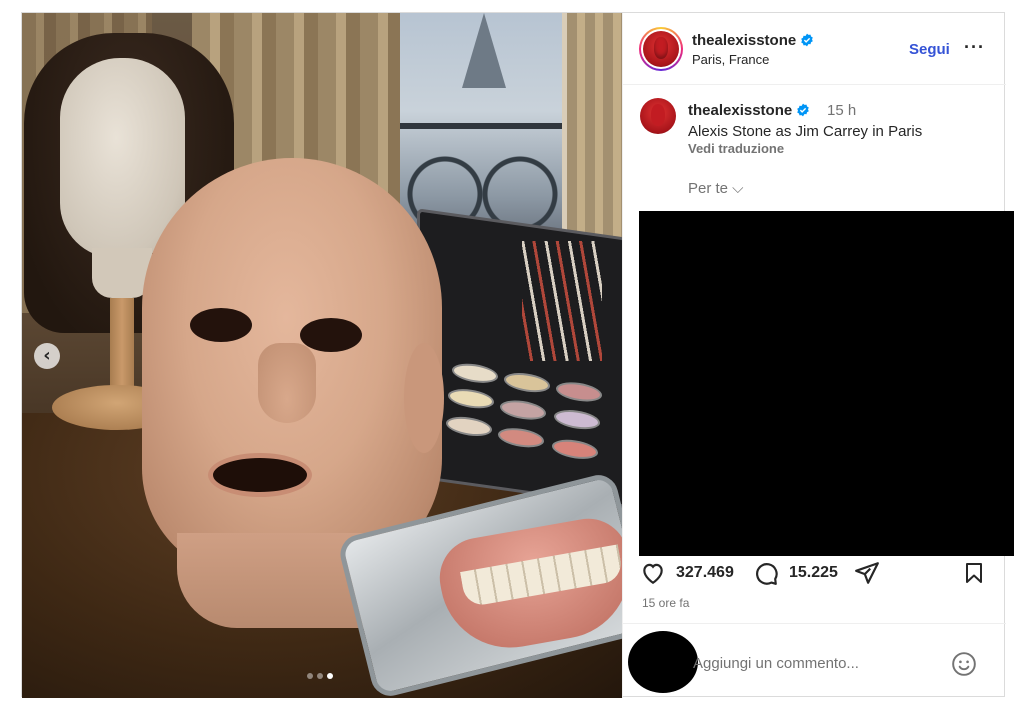 This screenshot has width=1024, height=711. Describe the element at coordinates (287, 383) in the screenshot. I see `mask-nose` at that location.